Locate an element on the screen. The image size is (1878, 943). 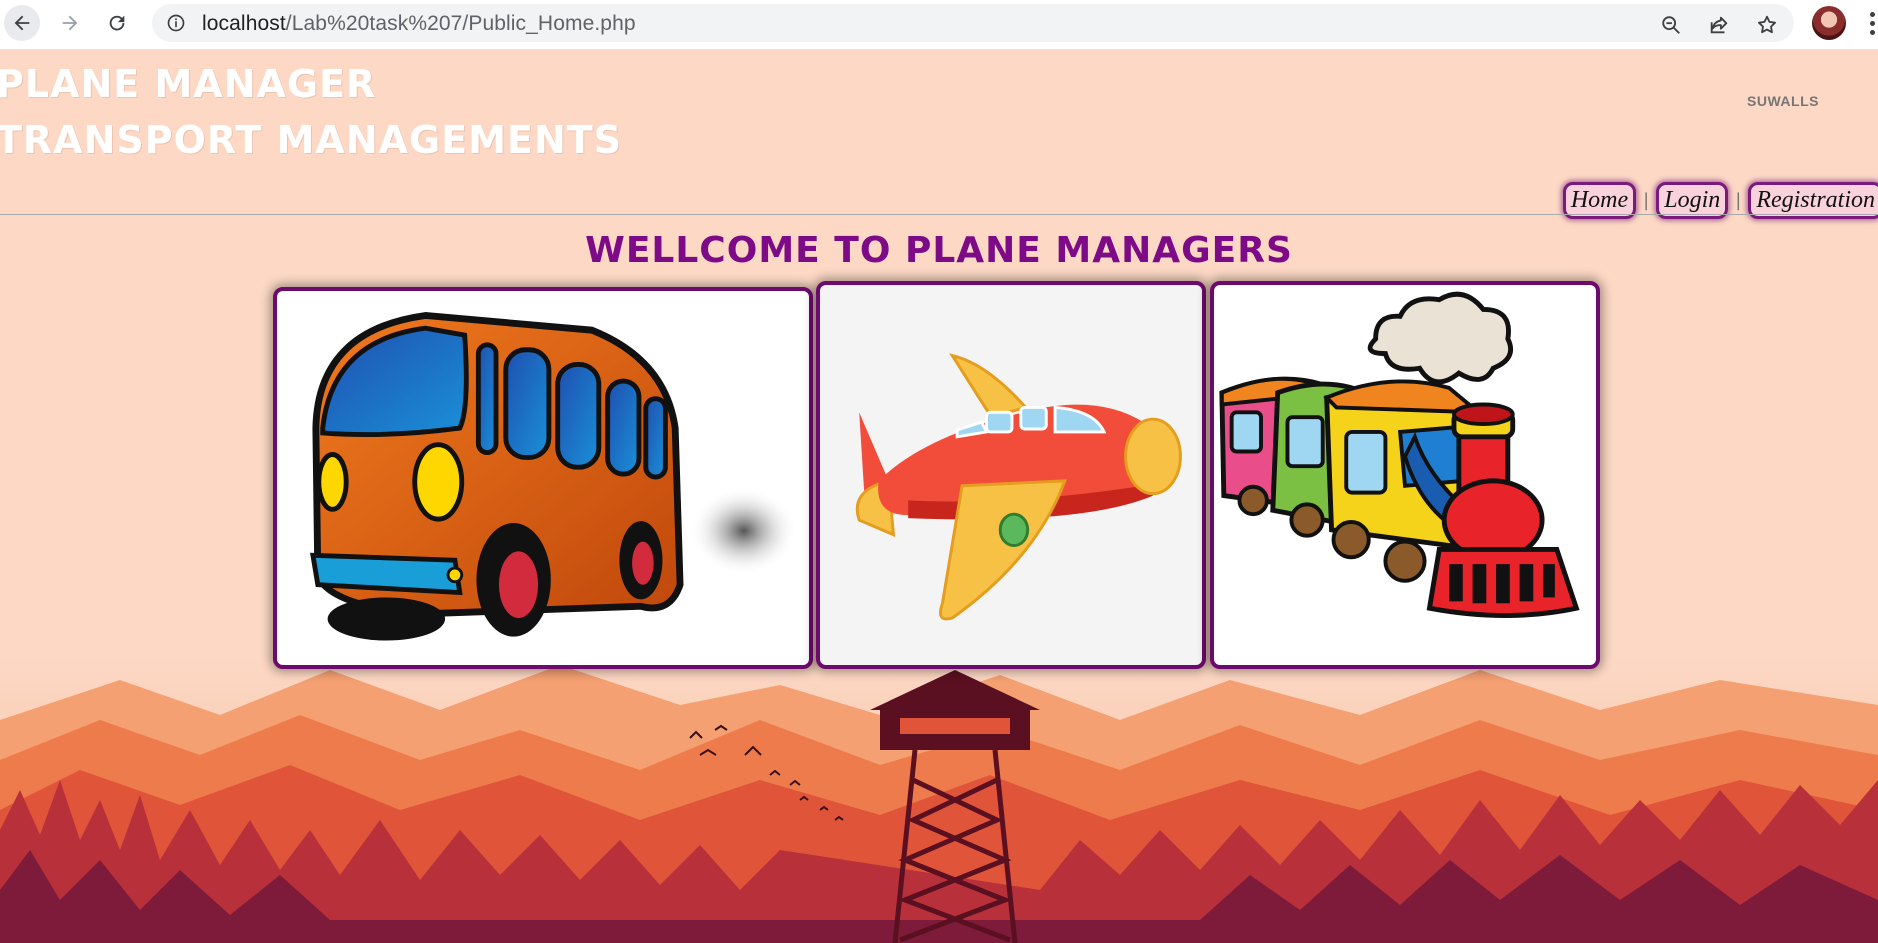
url-host: localhost is located at coordinates (244, 23).